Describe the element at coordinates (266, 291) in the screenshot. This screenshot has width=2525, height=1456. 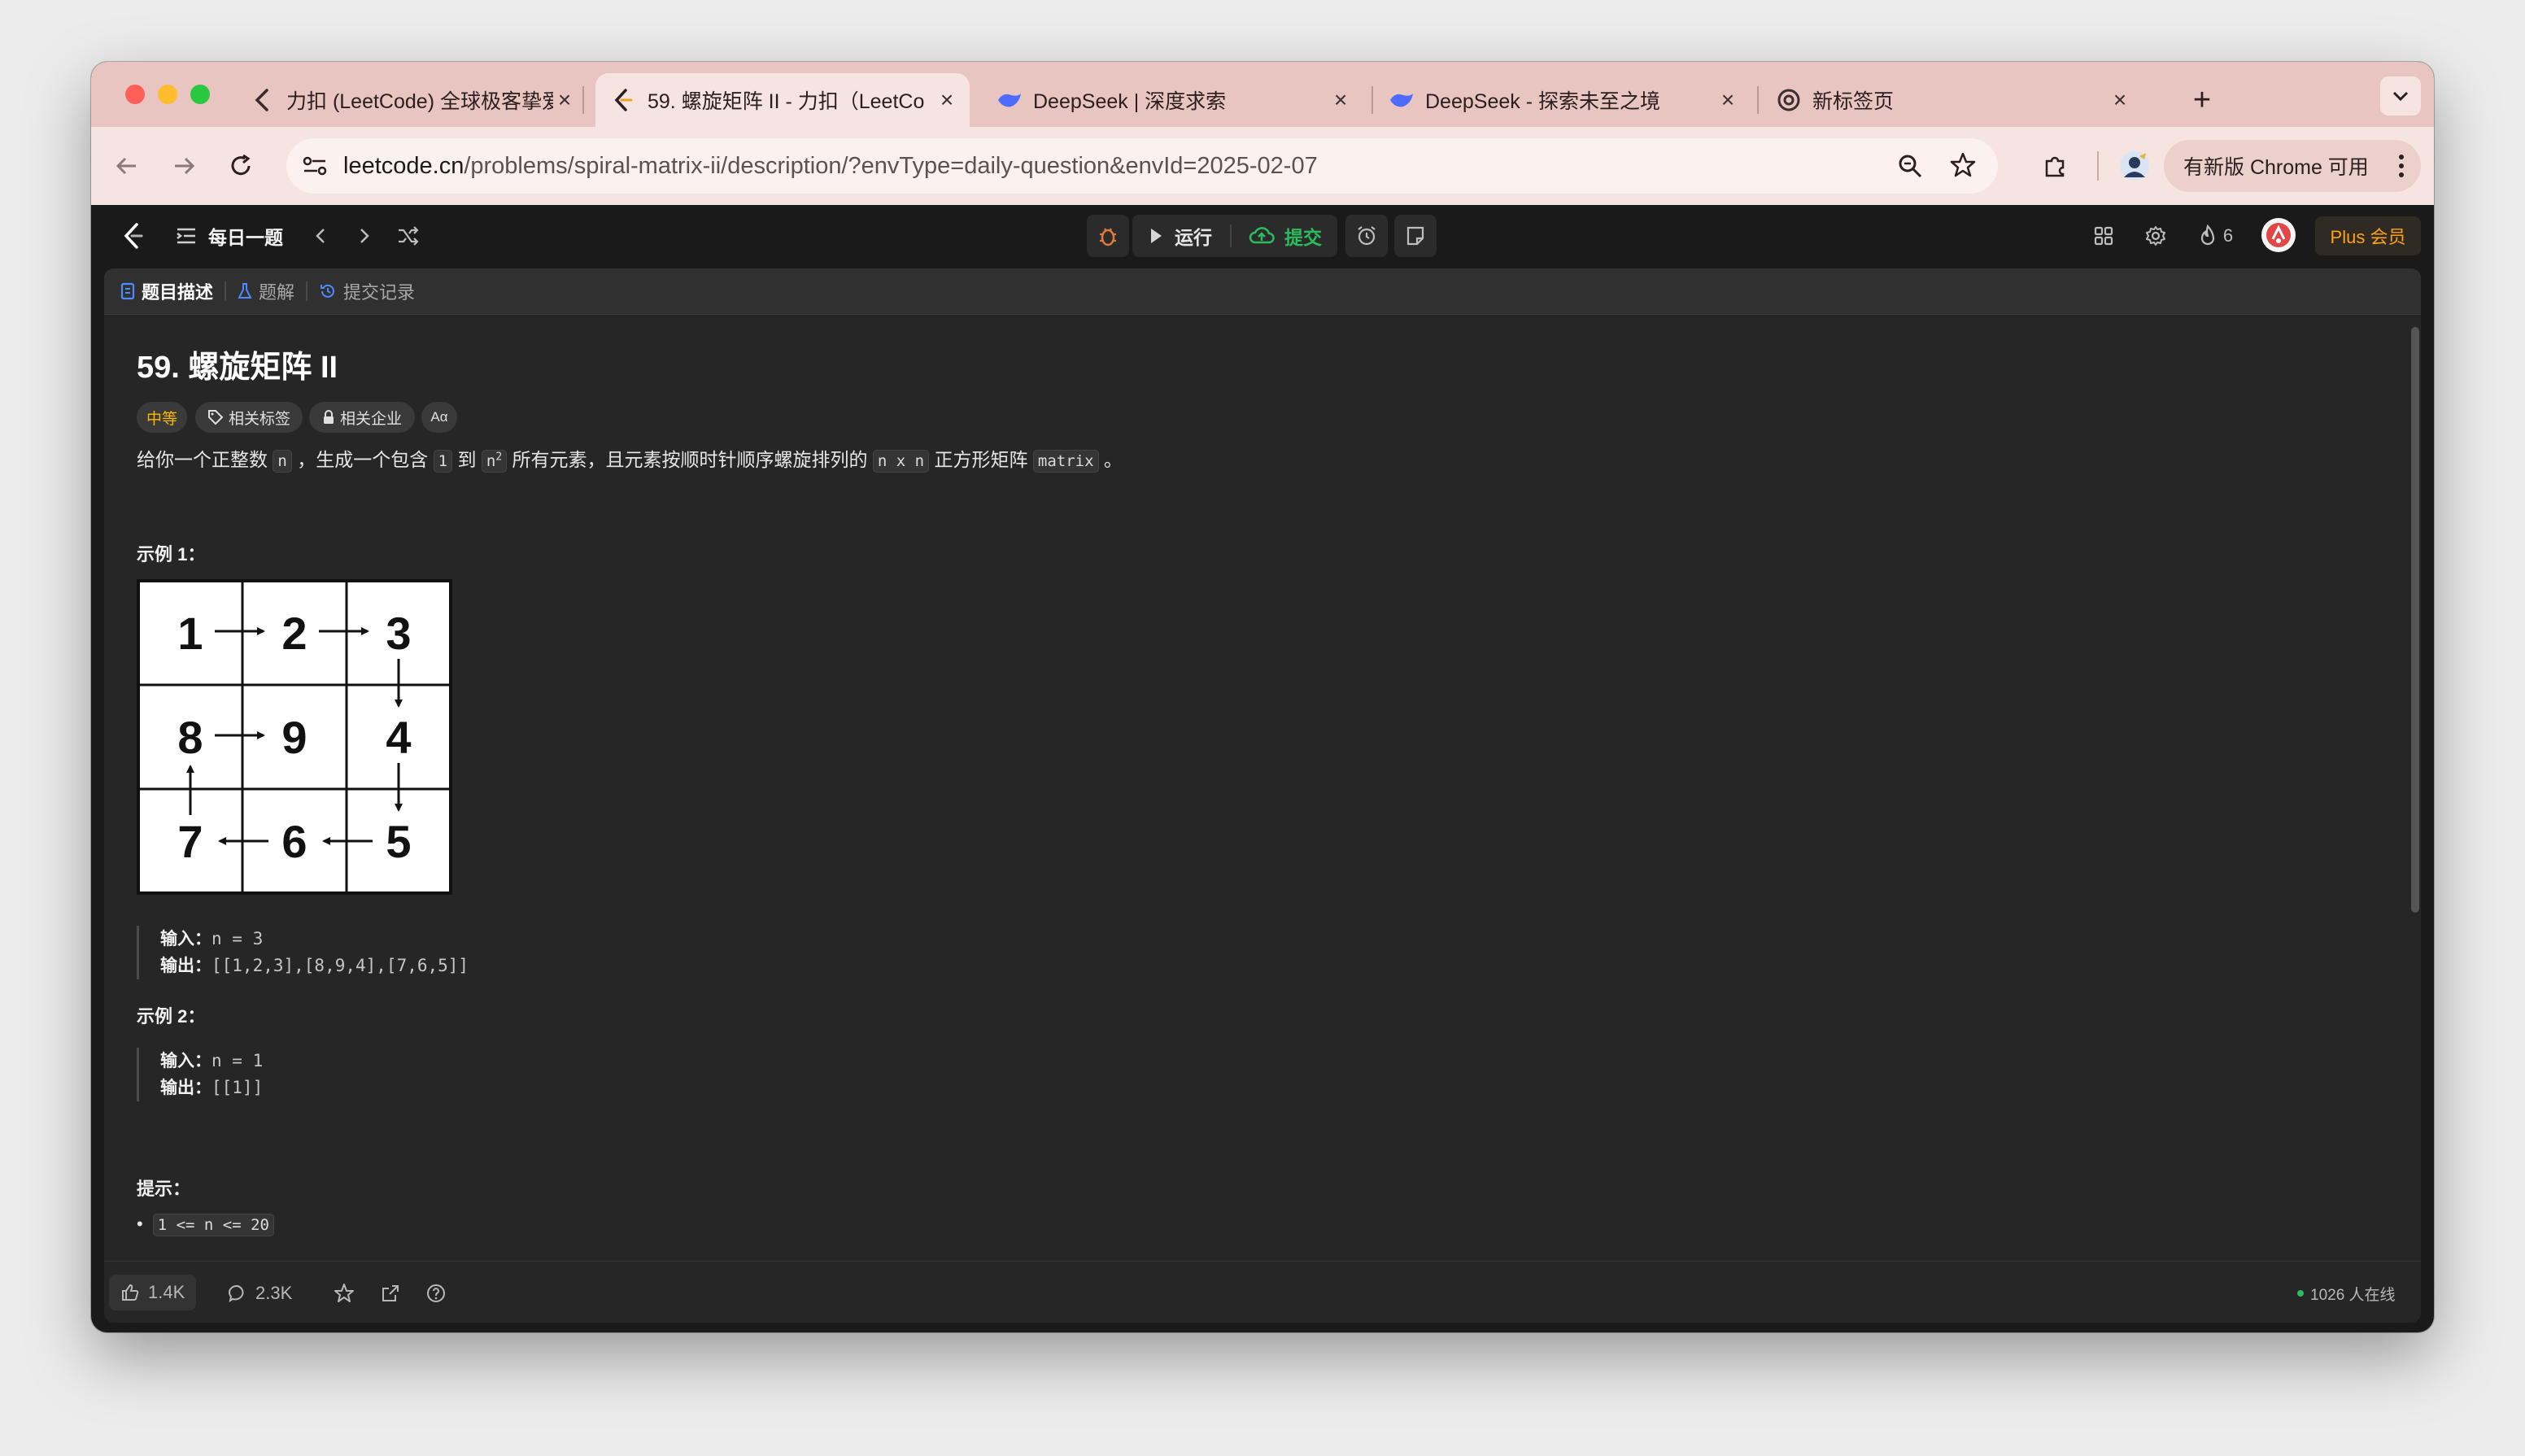
I see `tab-solutions: 题解` at that location.